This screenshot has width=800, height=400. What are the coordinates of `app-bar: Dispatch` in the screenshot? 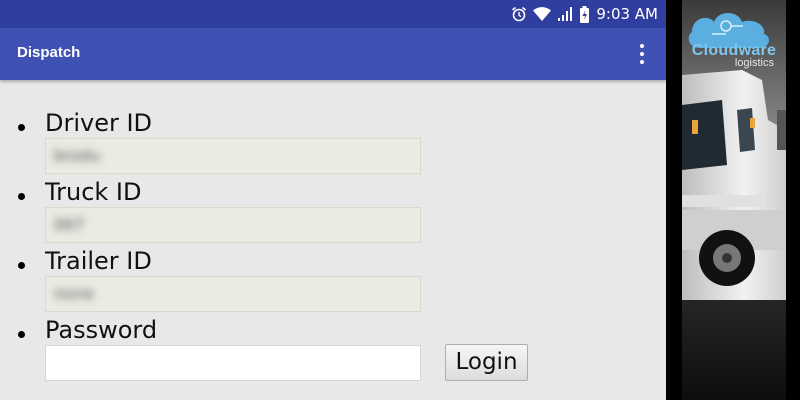 It's located at (333, 54).